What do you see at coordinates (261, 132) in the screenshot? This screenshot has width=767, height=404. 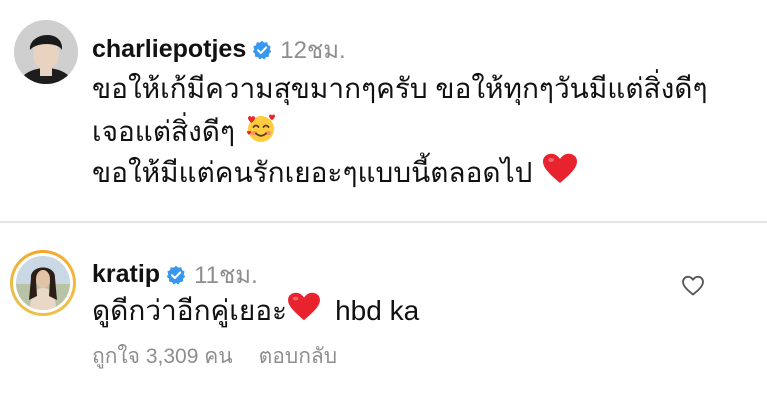 I see `smiling-face-with-hearts-icon` at bounding box center [261, 132].